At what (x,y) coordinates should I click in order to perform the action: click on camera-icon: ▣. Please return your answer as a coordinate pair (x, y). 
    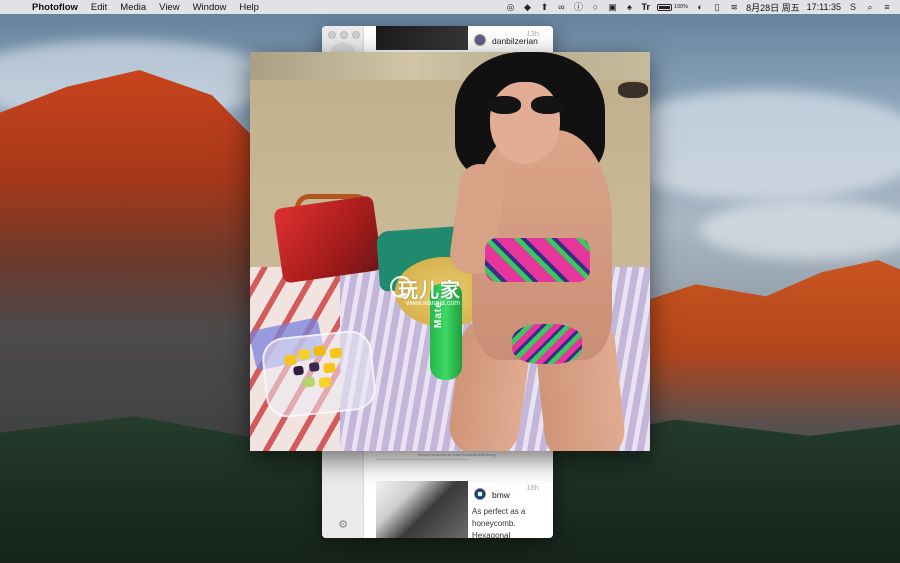
    Looking at the image, I should click on (613, 7).